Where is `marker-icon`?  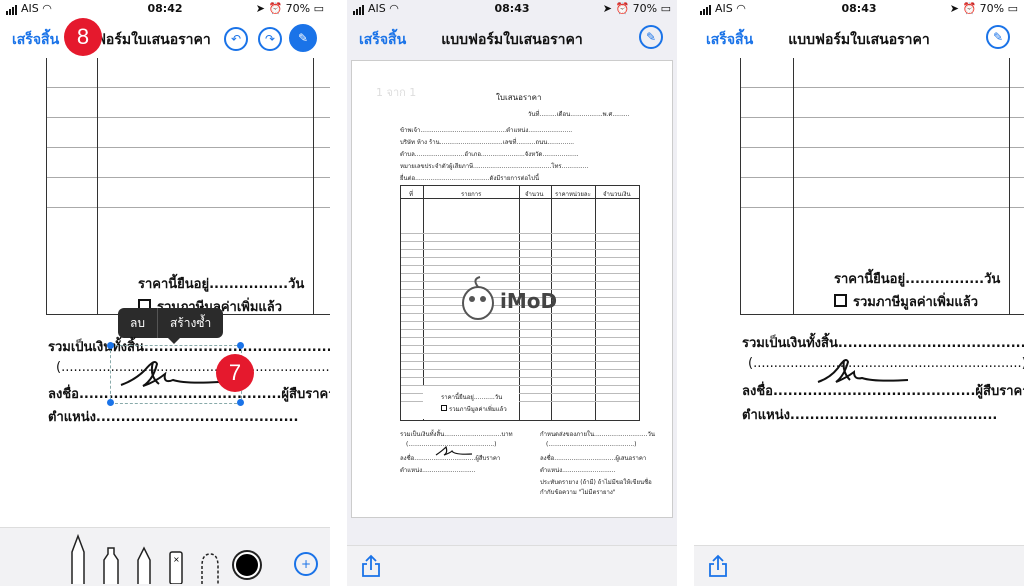
marker-icon is located at coordinates (111, 565).